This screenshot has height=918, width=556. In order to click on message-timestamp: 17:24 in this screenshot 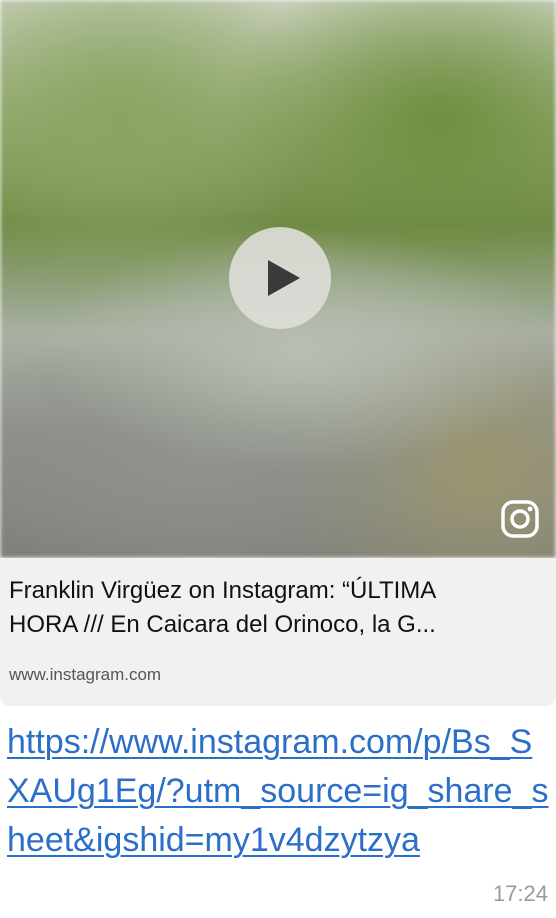, I will do `click(520, 893)`.